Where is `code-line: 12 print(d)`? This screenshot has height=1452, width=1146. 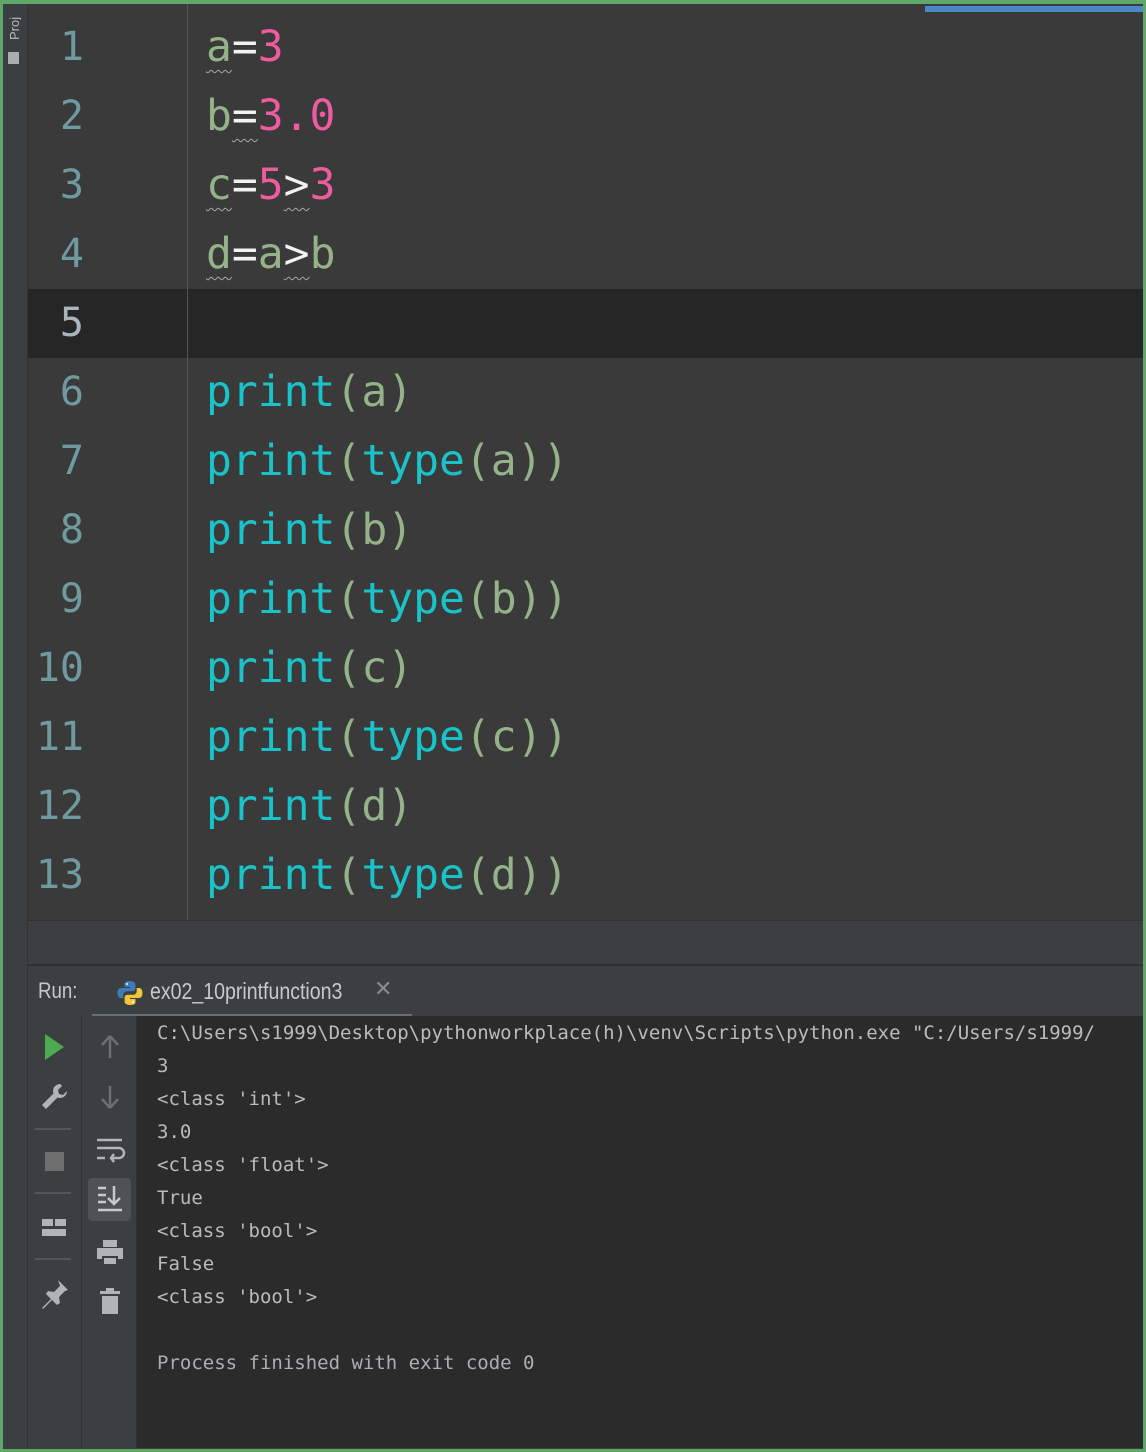
code-line: 12 print(d) is located at coordinates (585, 806).